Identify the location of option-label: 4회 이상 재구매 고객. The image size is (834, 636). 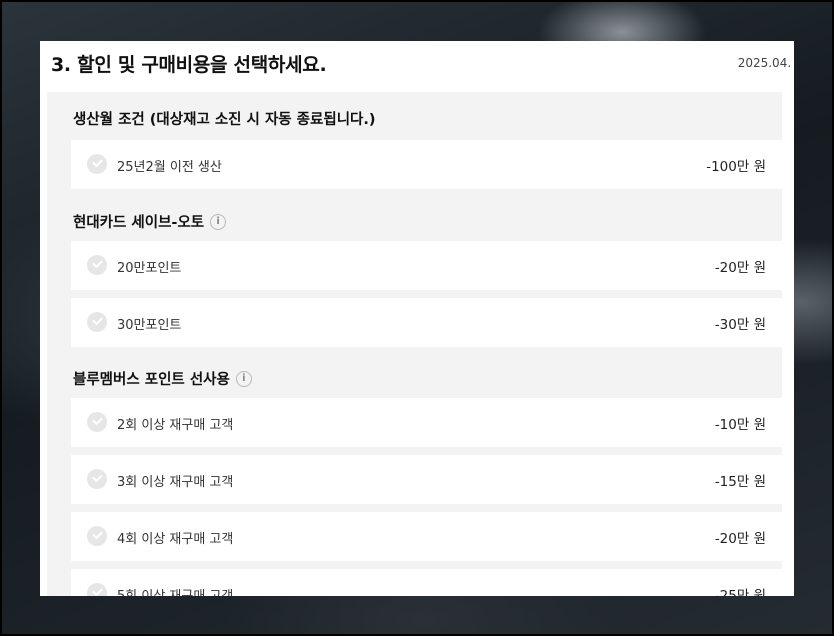
(175, 539).